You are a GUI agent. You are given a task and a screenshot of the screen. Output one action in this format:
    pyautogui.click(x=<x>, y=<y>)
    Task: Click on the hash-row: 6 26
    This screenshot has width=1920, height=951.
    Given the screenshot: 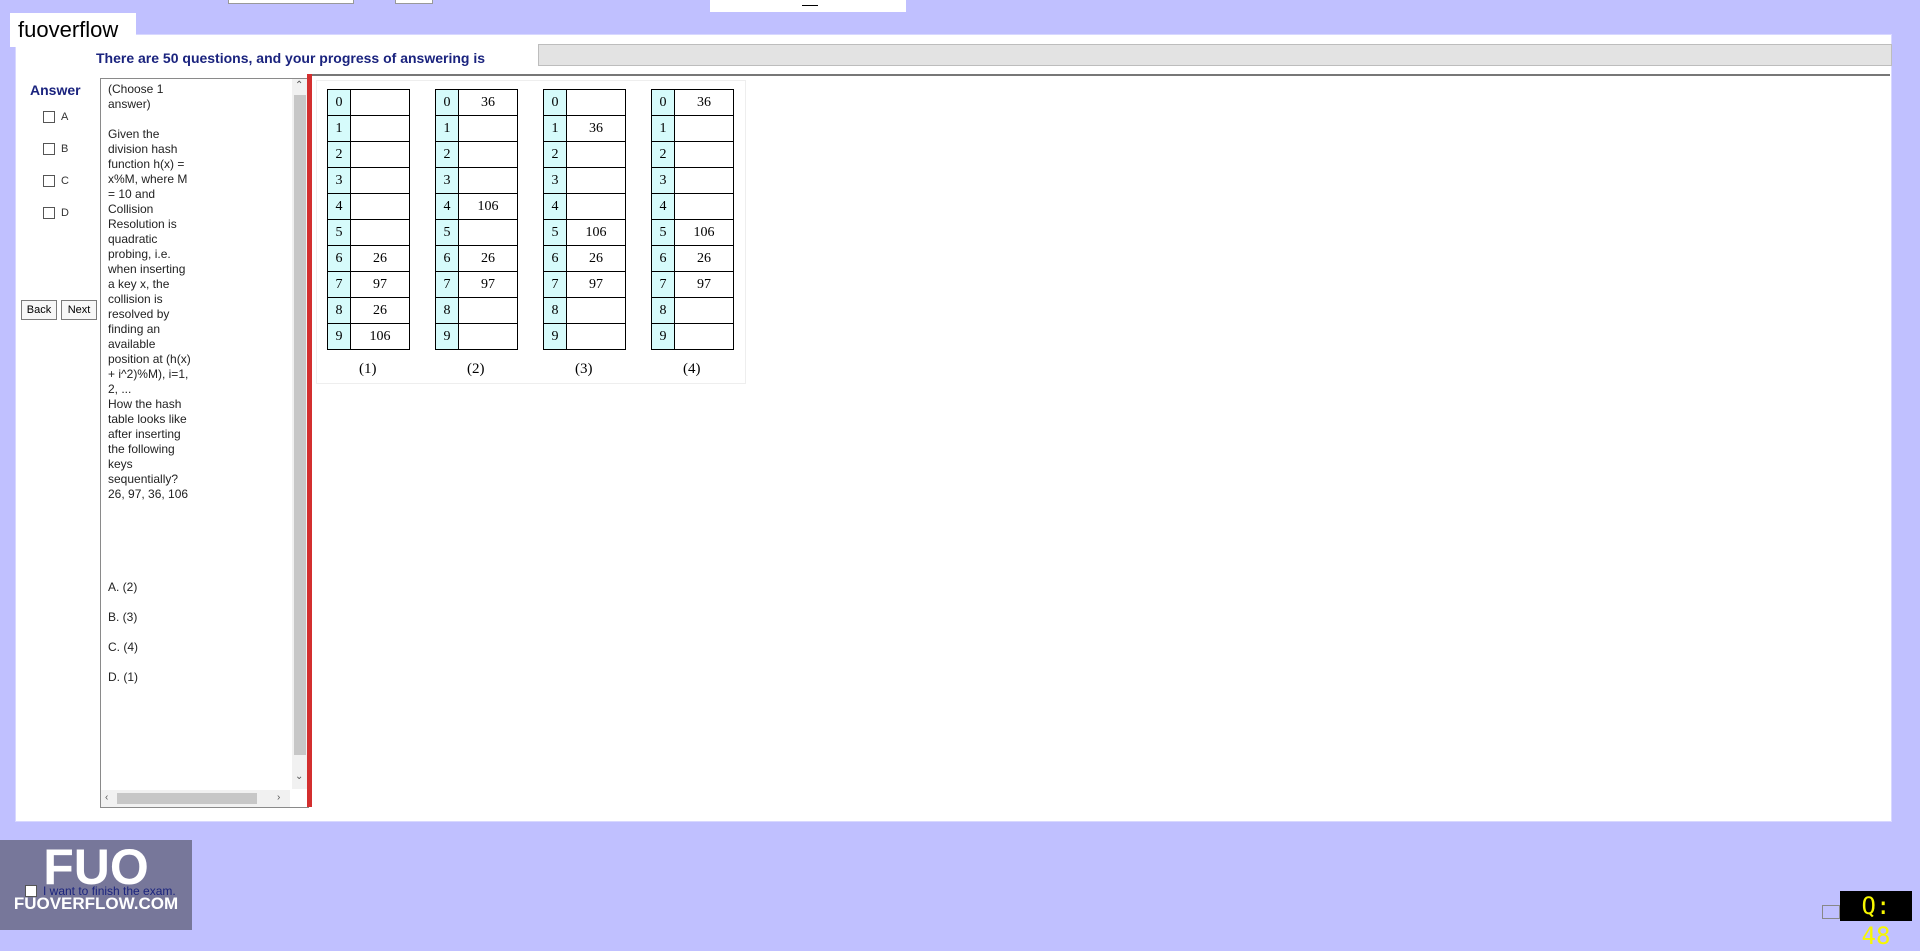 What is the action you would take?
    pyautogui.click(x=692, y=258)
    